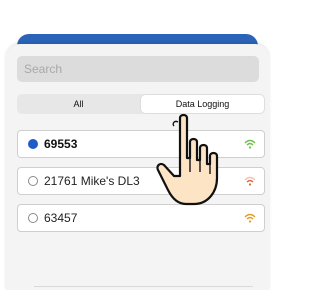 The image size is (320, 290). Describe the element at coordinates (138, 69) in the screenshot. I see `search-input` at that location.